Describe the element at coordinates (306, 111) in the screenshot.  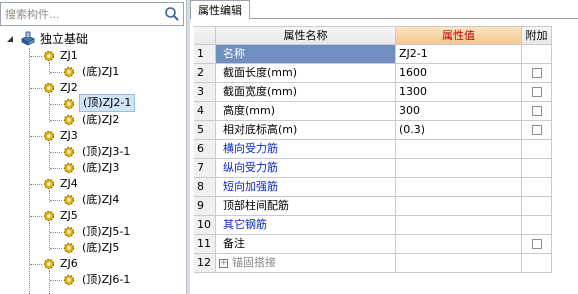
I see `property-name: 高度(mm)` at that location.